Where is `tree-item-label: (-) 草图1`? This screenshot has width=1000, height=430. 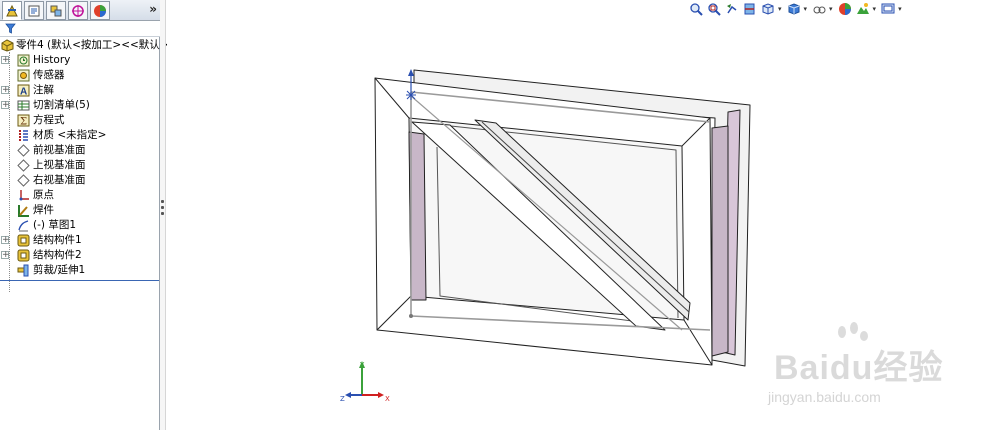 tree-item-label: (-) 草图1 is located at coordinates (54, 225).